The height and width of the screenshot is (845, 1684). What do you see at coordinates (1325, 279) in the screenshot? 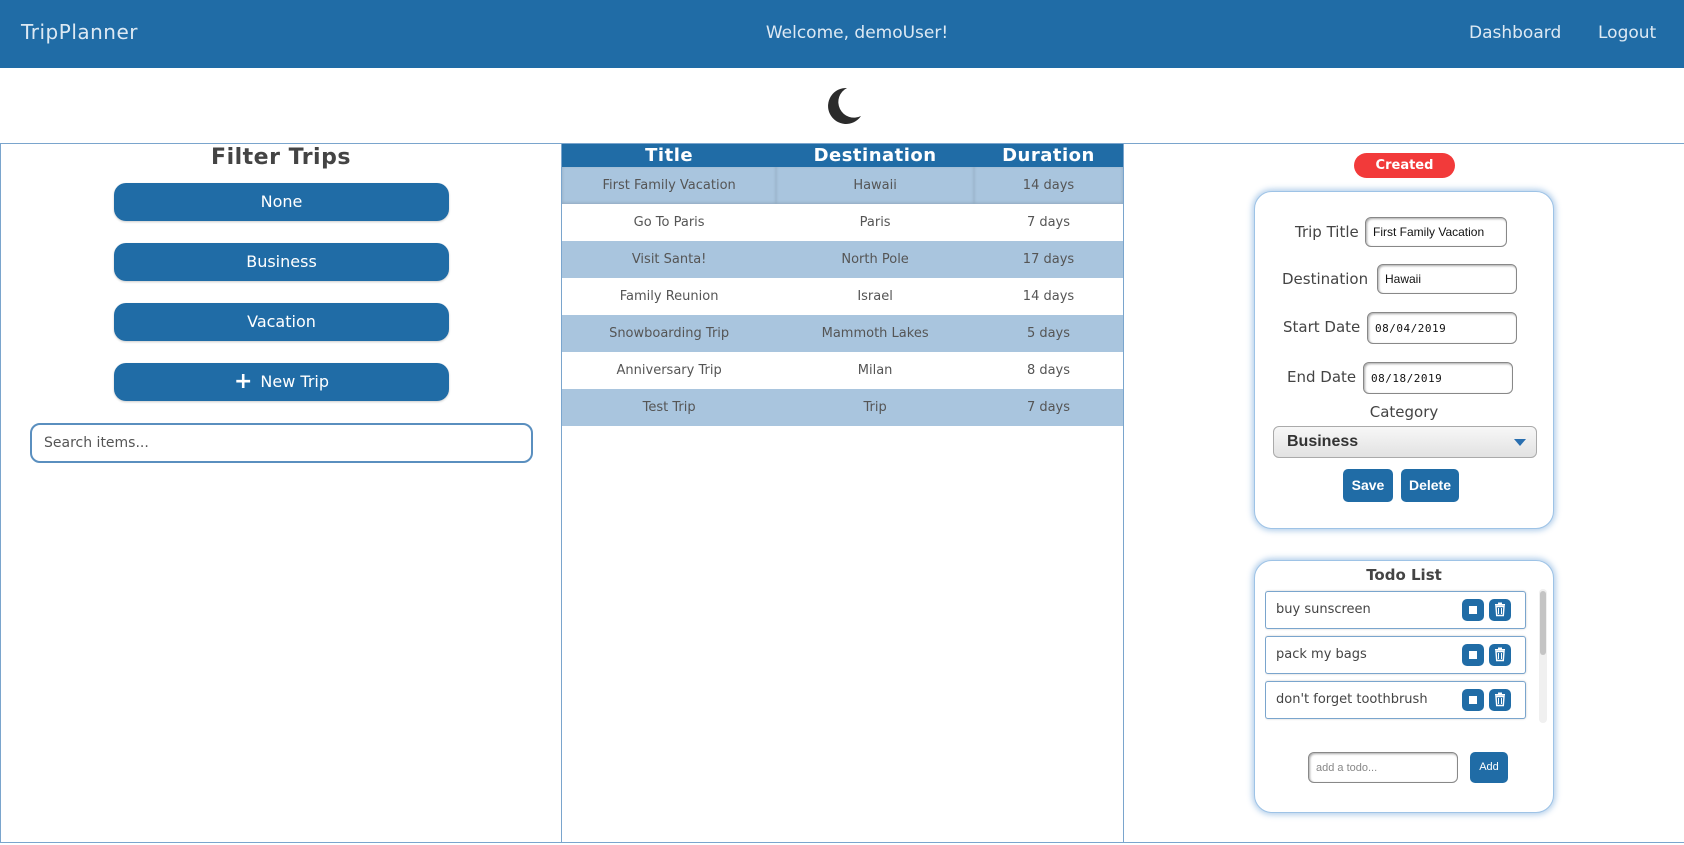
I see `destination-label: Destination` at bounding box center [1325, 279].